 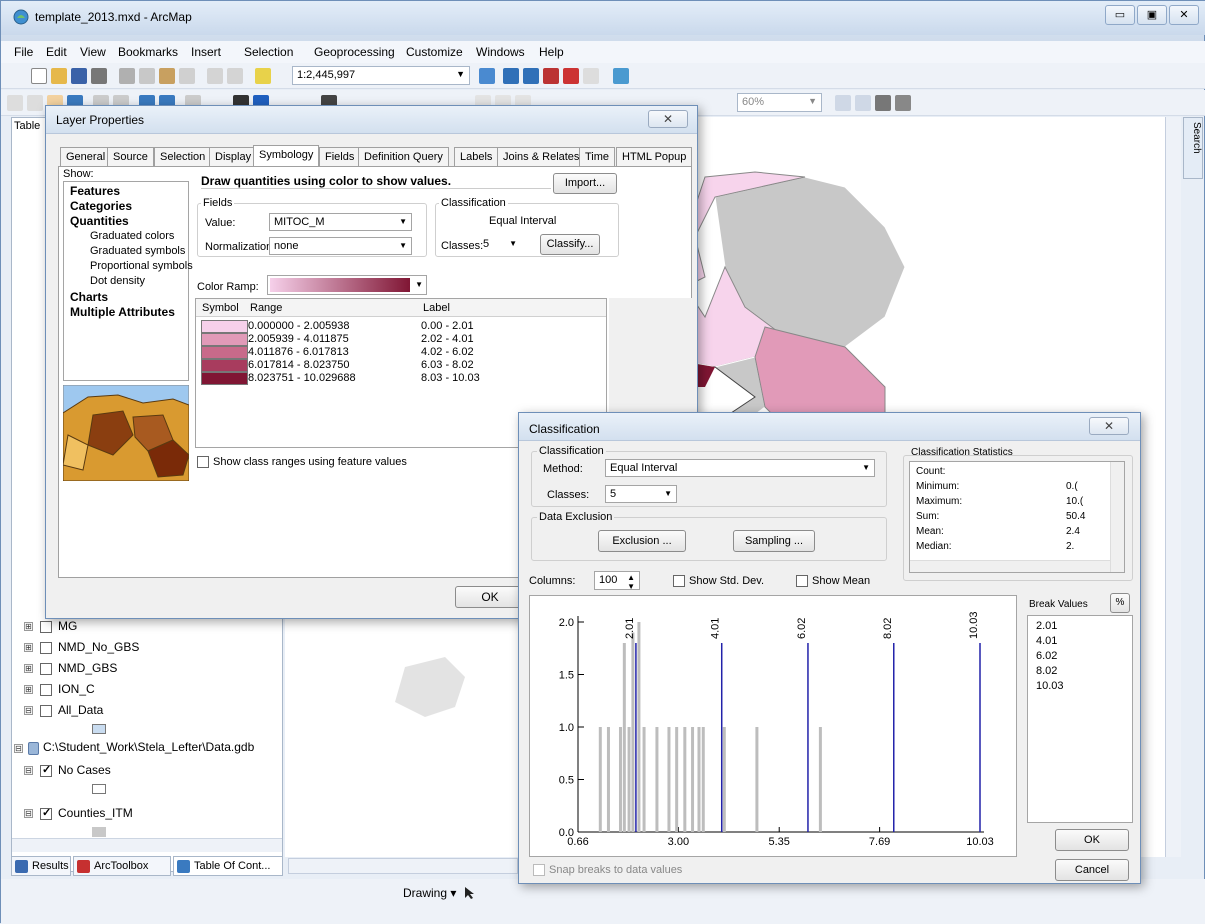 What do you see at coordinates (340, 246) in the screenshot?
I see `normalization-combo: none ▼` at bounding box center [340, 246].